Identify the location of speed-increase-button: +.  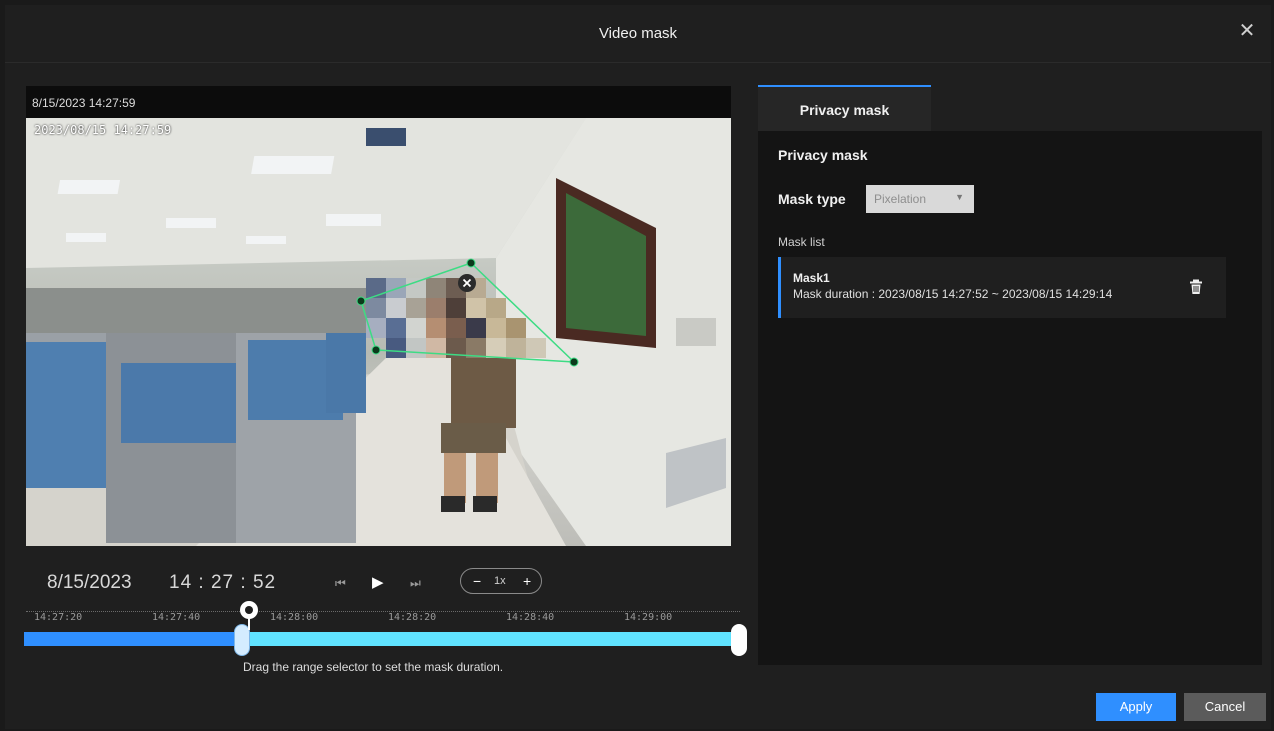
(527, 581).